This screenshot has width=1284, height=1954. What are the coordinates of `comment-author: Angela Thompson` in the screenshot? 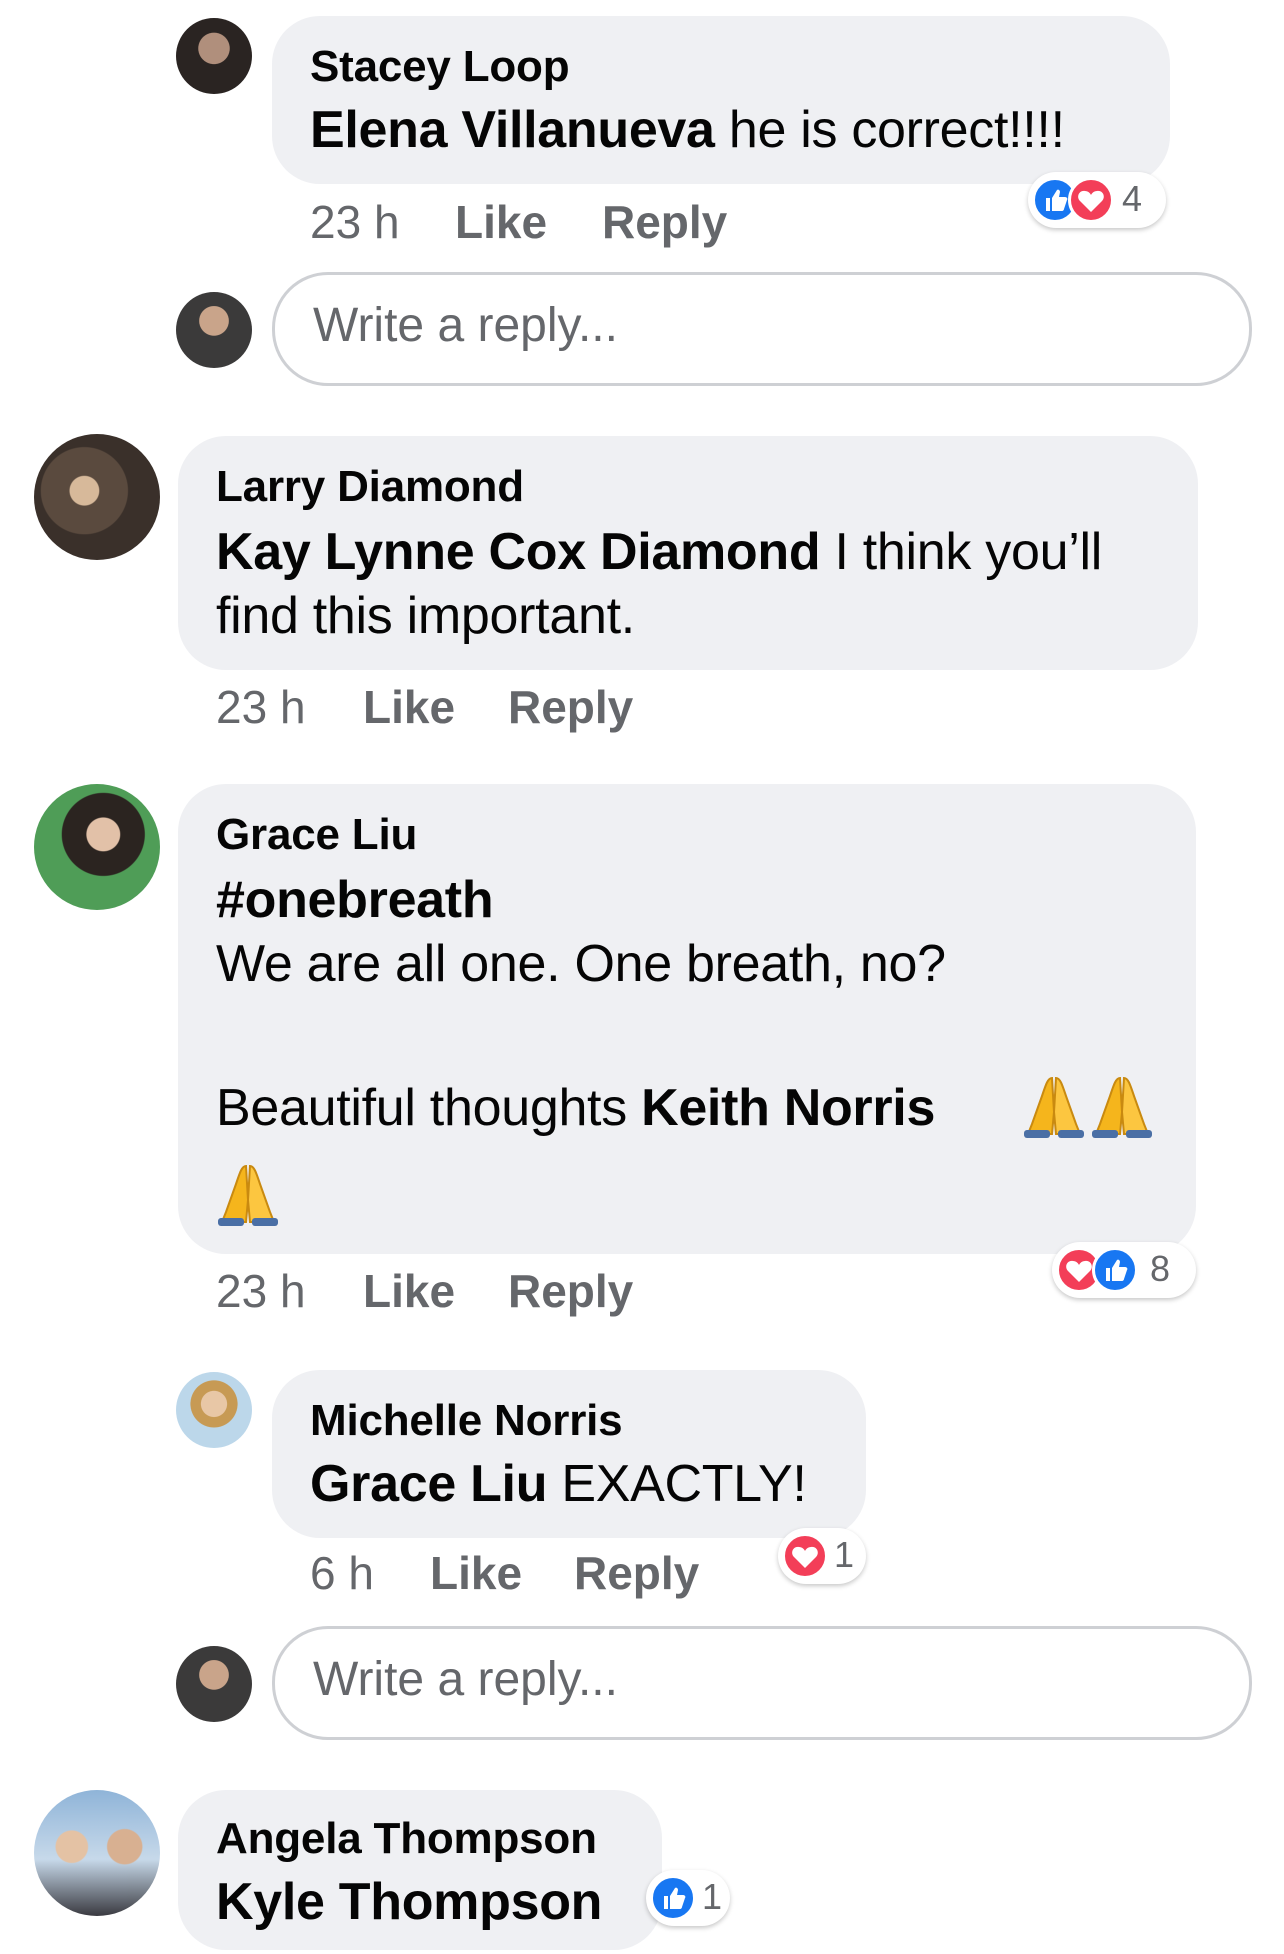 It's located at (406, 1839).